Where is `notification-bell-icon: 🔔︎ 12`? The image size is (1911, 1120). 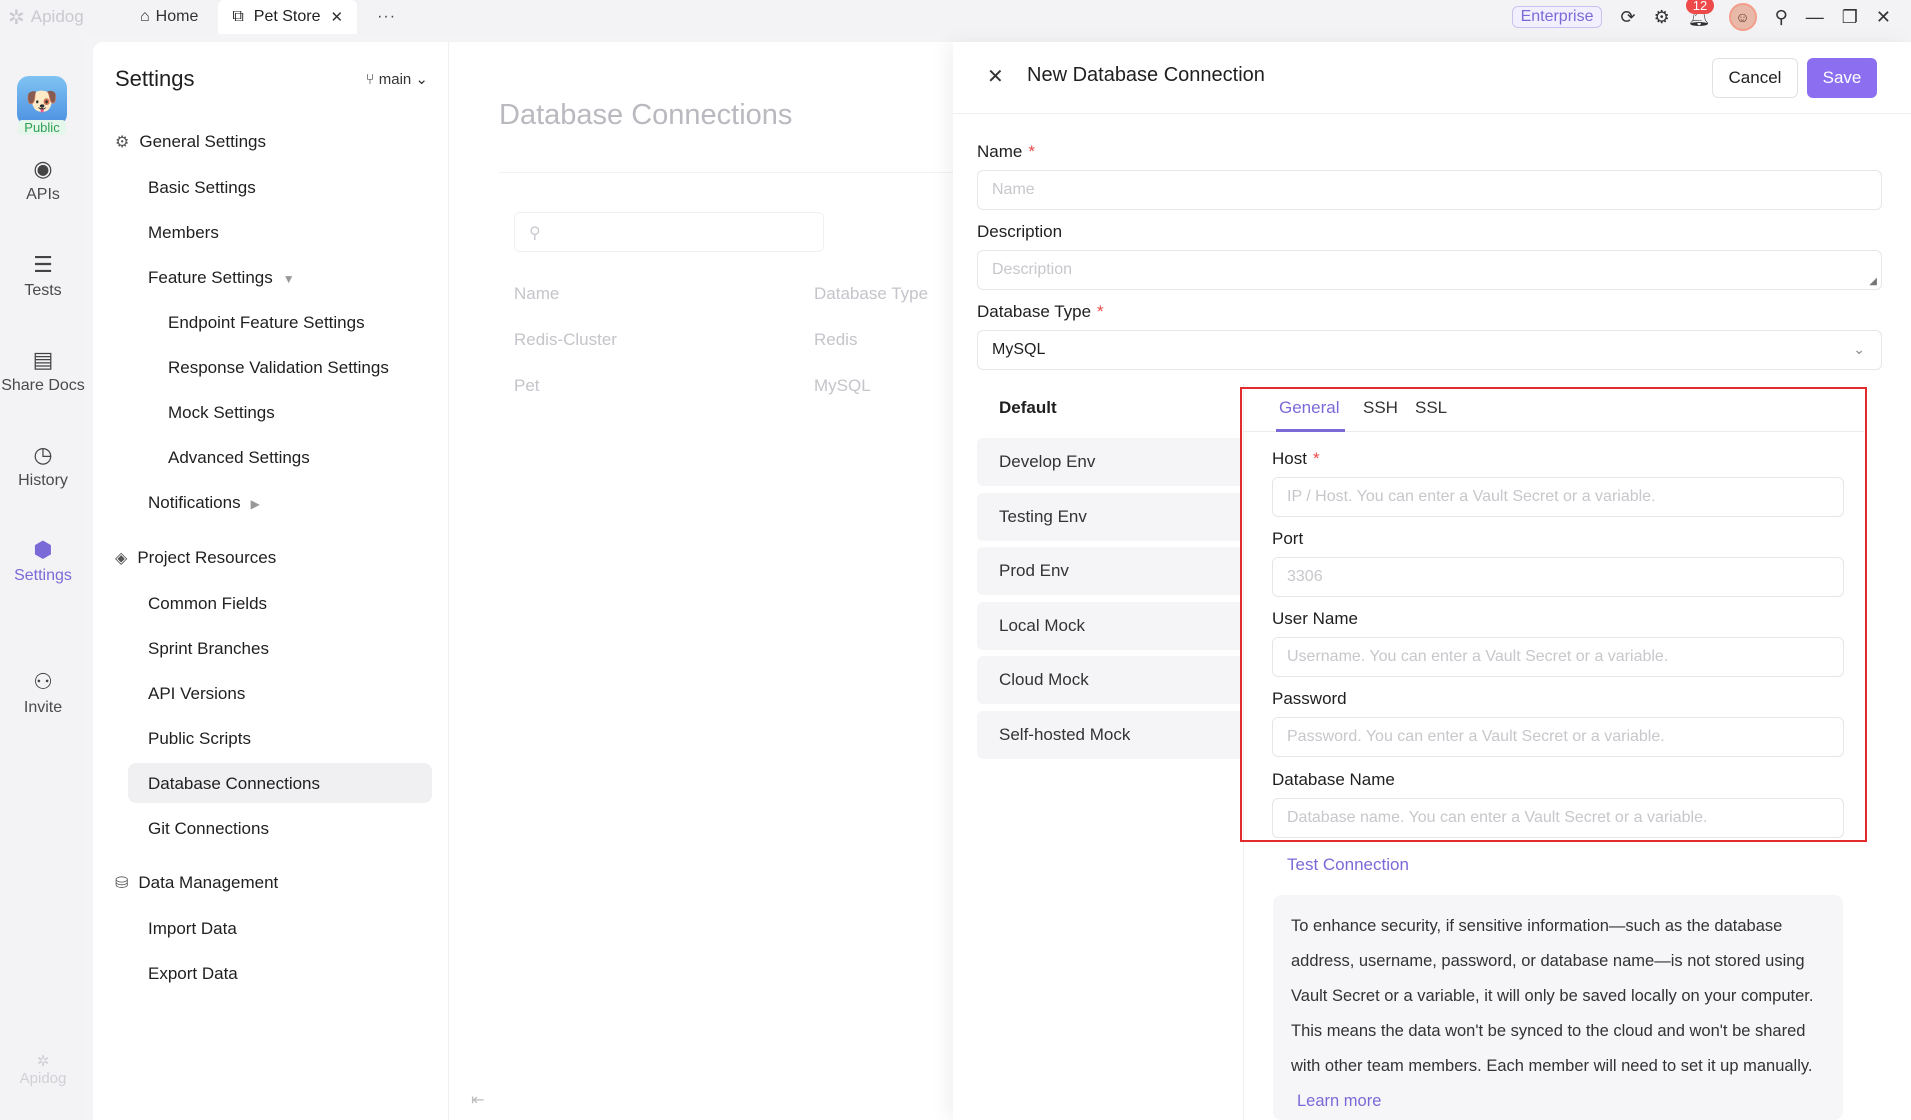 notification-bell-icon: 🔔︎ 12 is located at coordinates (1700, 14).